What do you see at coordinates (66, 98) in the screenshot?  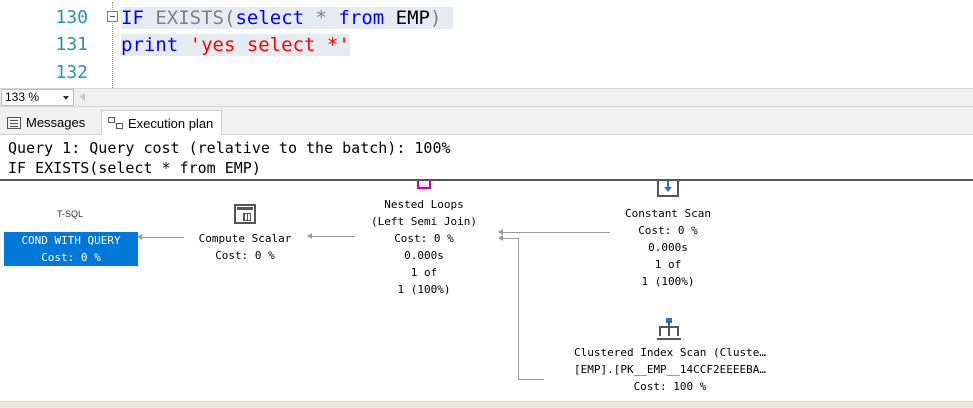 I see `chevron-down-icon` at bounding box center [66, 98].